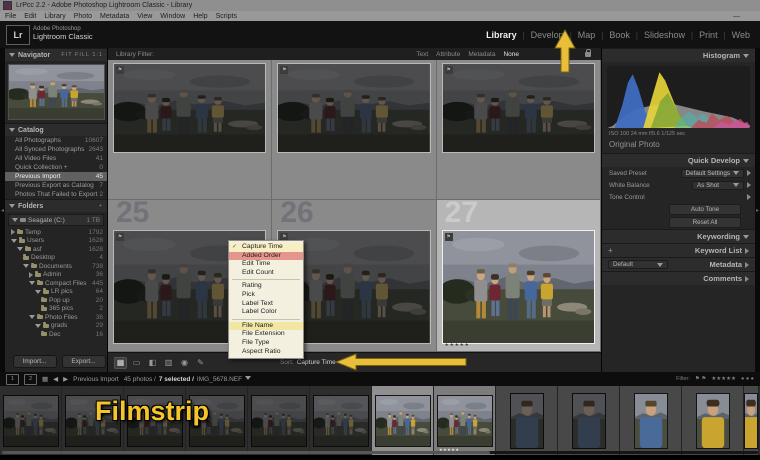 Image resolution: width=760 pixels, height=460 pixels. I want to click on folder-row: 365 pics 2, so click(56, 309).